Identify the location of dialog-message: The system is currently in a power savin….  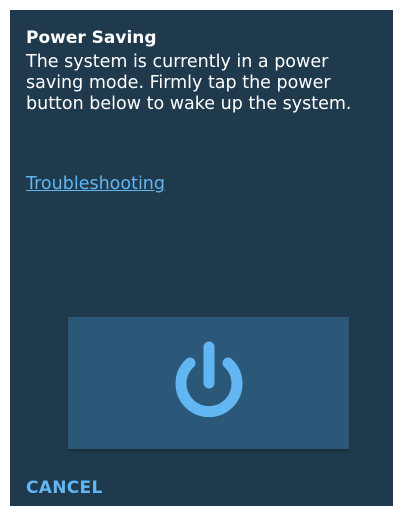
(189, 83).